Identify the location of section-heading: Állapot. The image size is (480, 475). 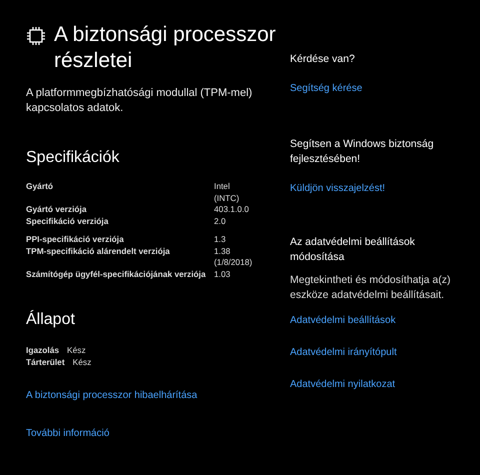
(51, 320).